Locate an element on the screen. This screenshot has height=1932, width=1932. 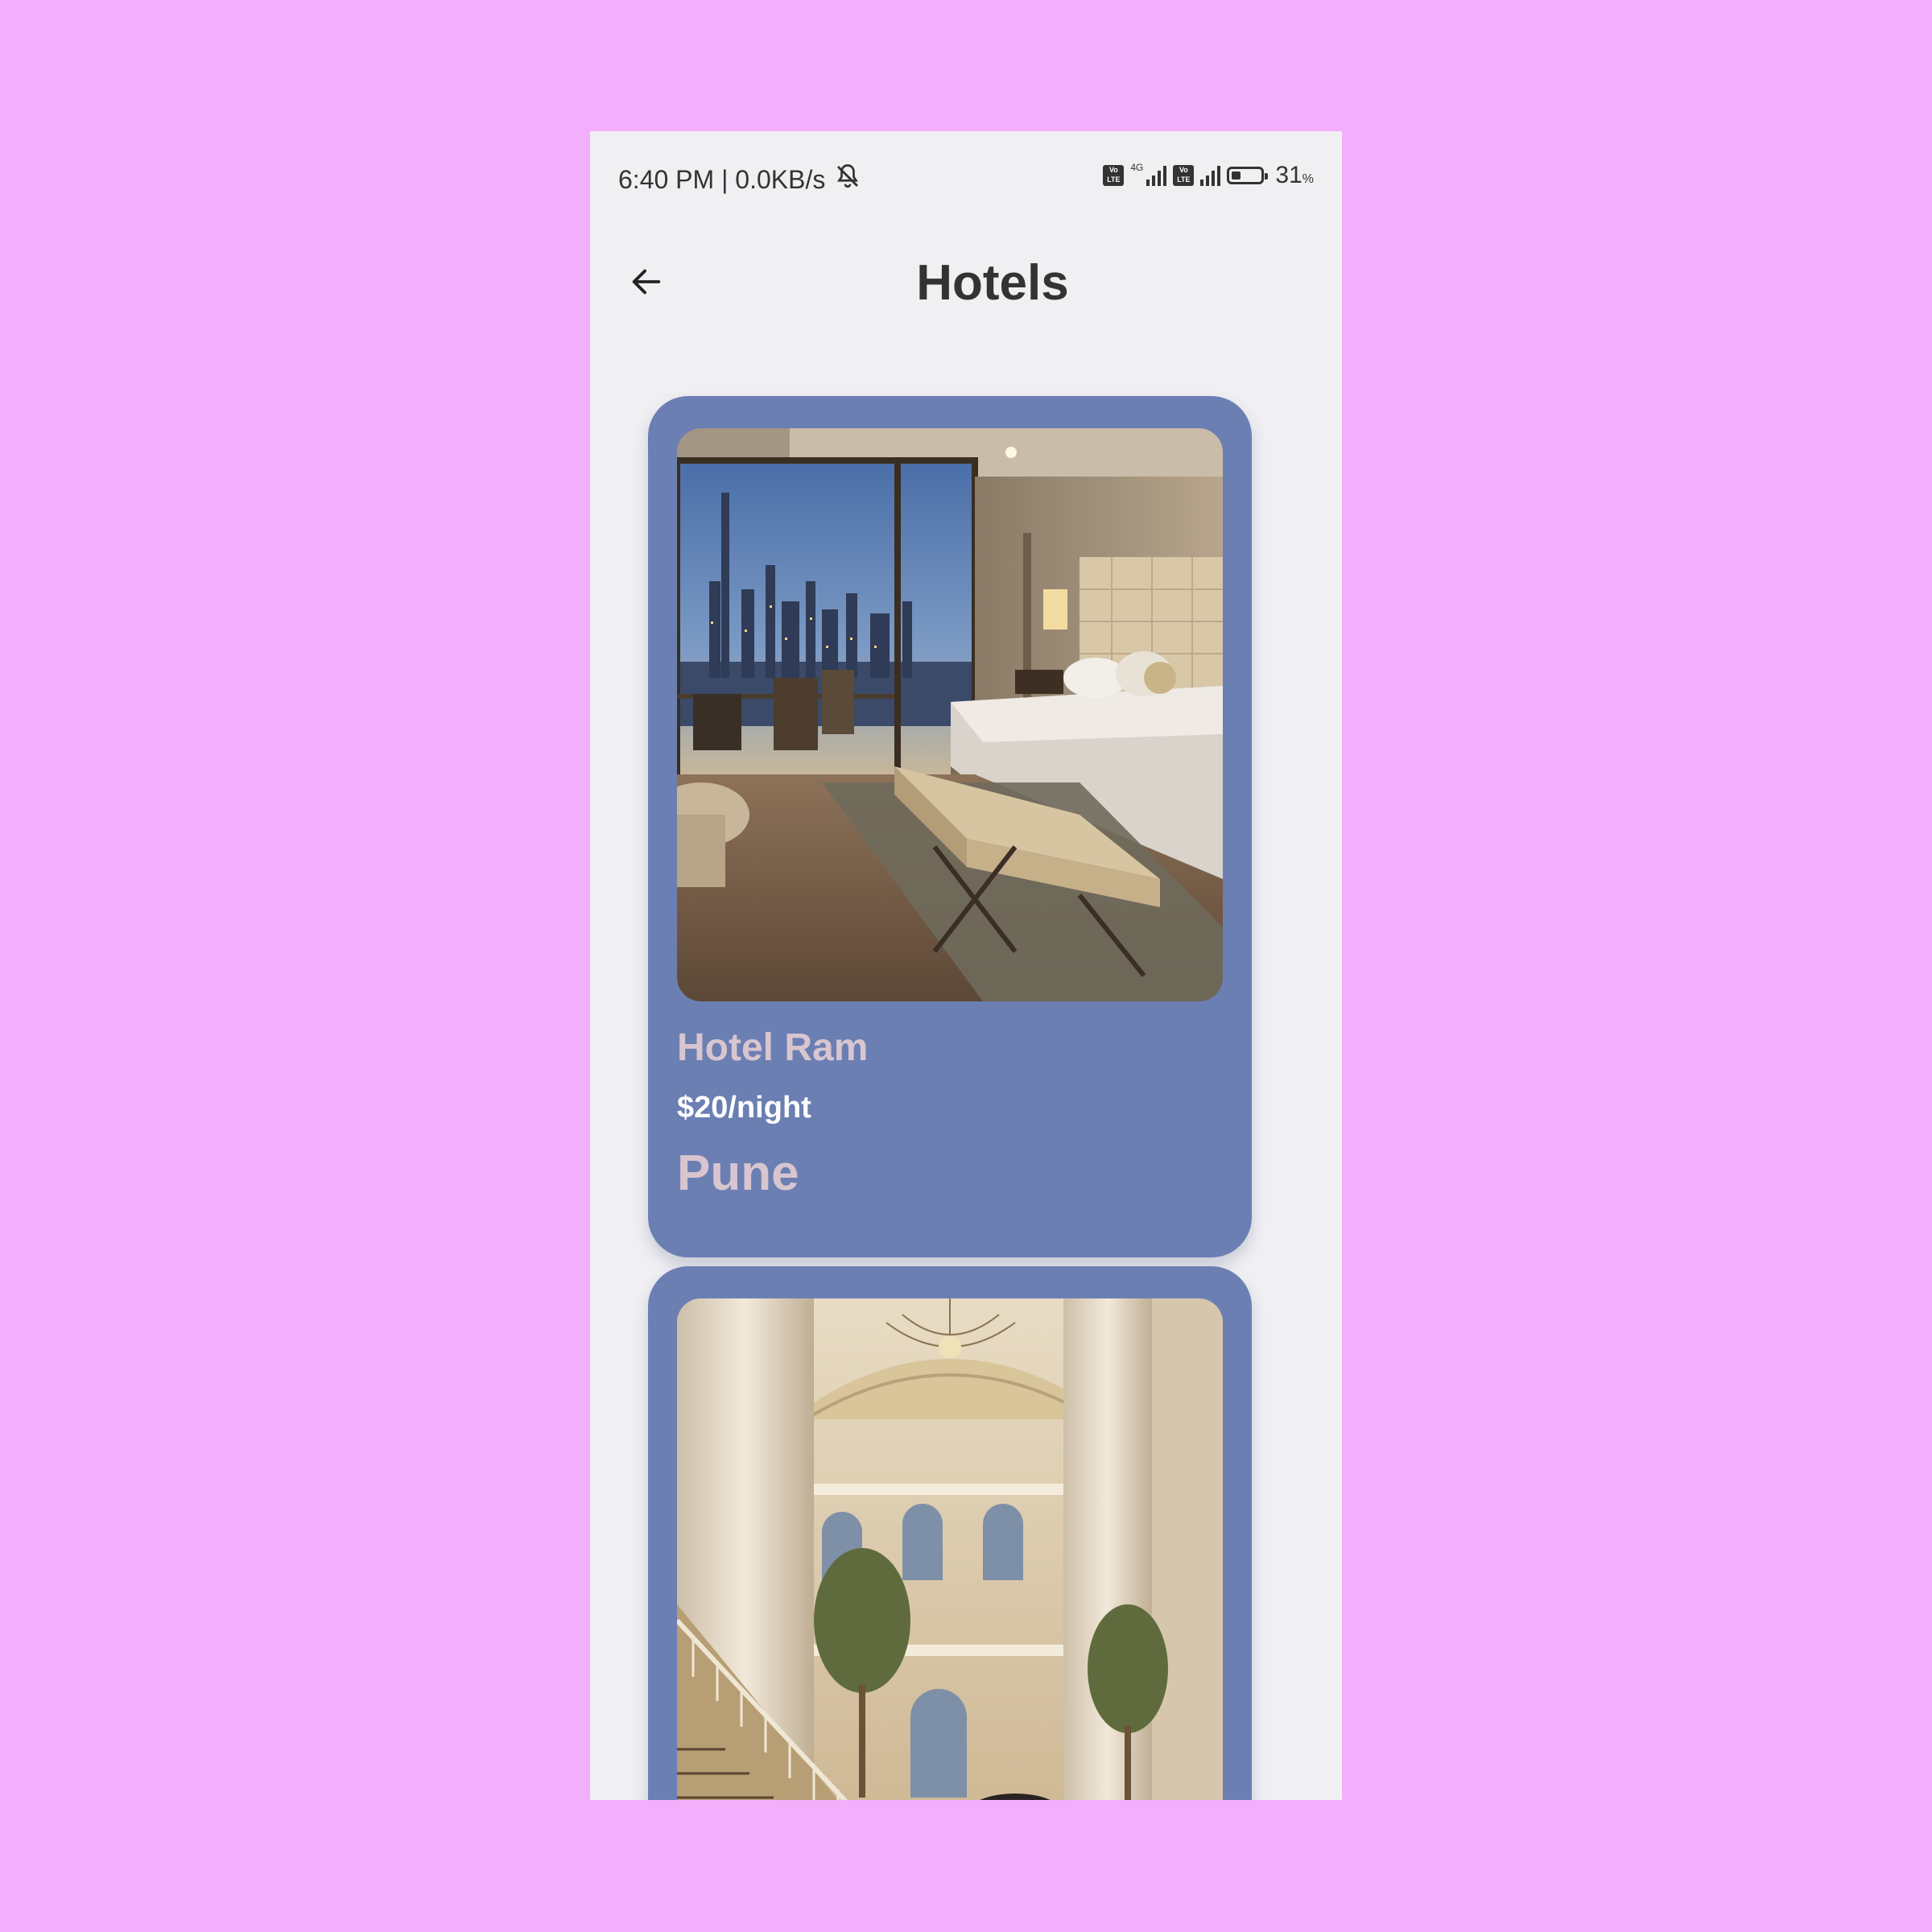
page-title: Hotels is located at coordinates (992, 283).